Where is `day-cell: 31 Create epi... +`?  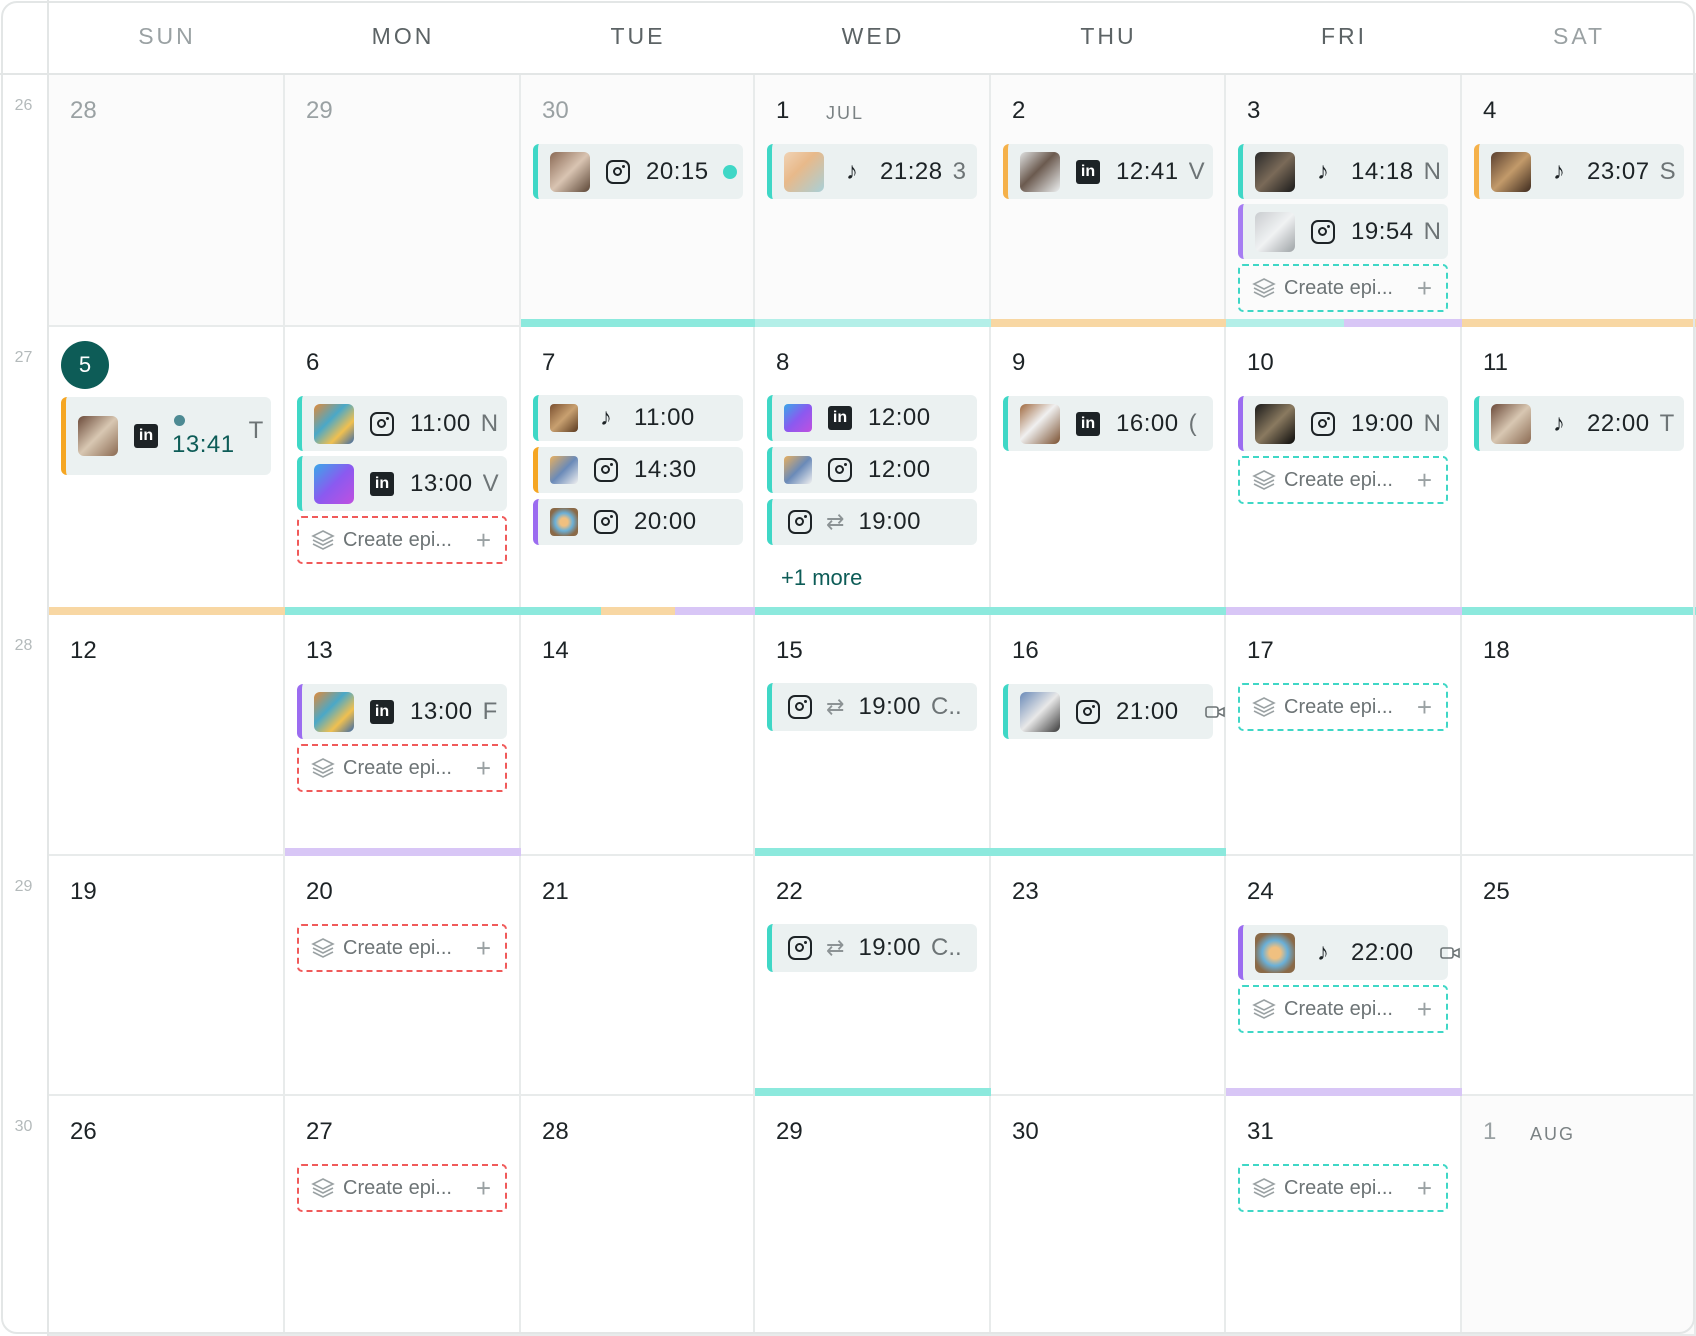 day-cell: 31 Create epi... + is located at coordinates (1344, 1216).